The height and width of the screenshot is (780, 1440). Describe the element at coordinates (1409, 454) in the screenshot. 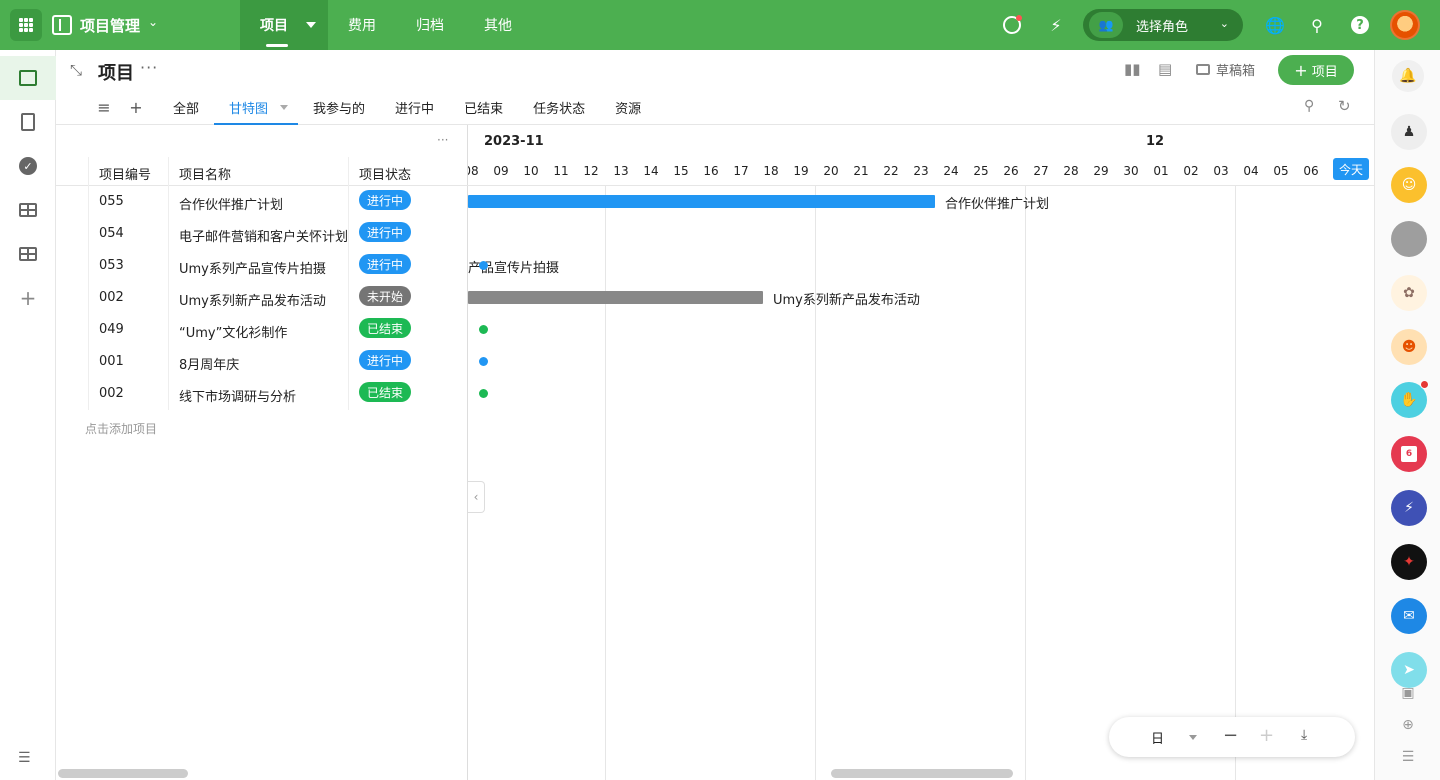

I see `calendar-icon: 6` at that location.